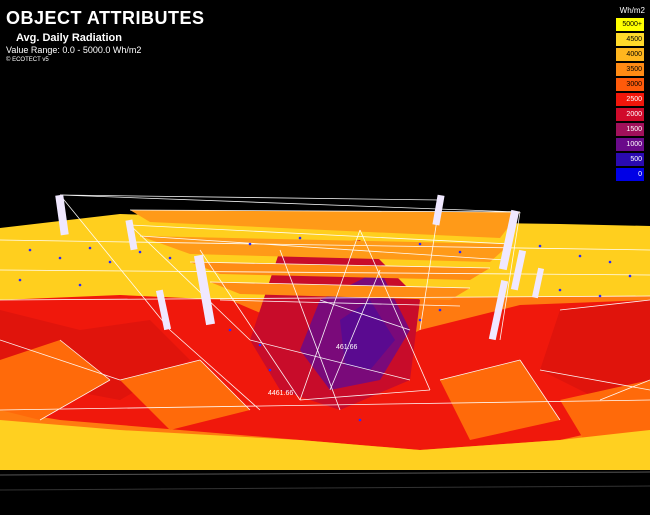 The width and height of the screenshot is (650, 515). Describe the element at coordinates (630, 174) in the screenshot. I see `legend-swatch: 0` at that location.